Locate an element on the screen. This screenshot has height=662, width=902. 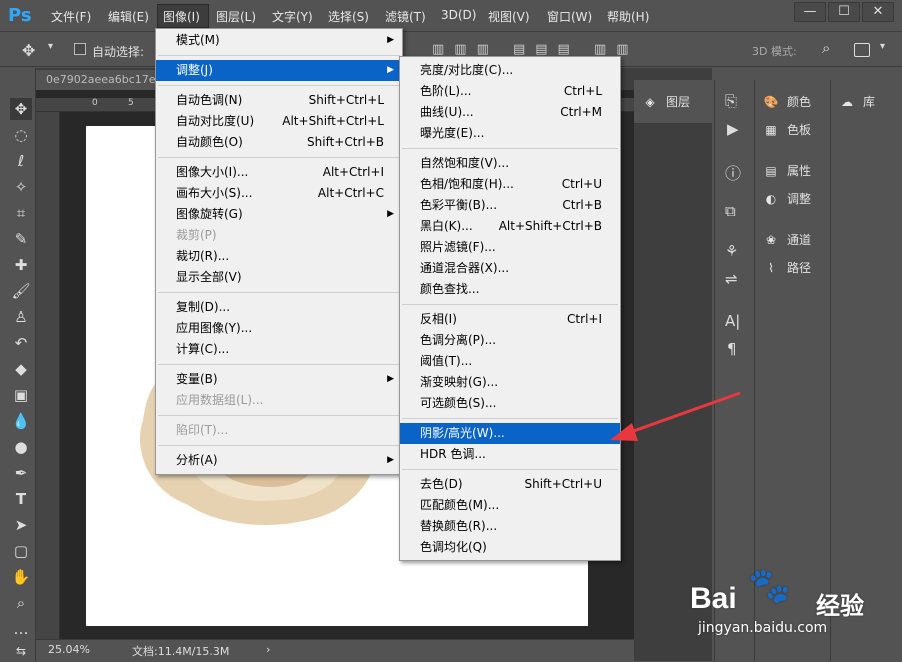
zoom-tool-icon: ⌕ is located at coordinates (21, 603).